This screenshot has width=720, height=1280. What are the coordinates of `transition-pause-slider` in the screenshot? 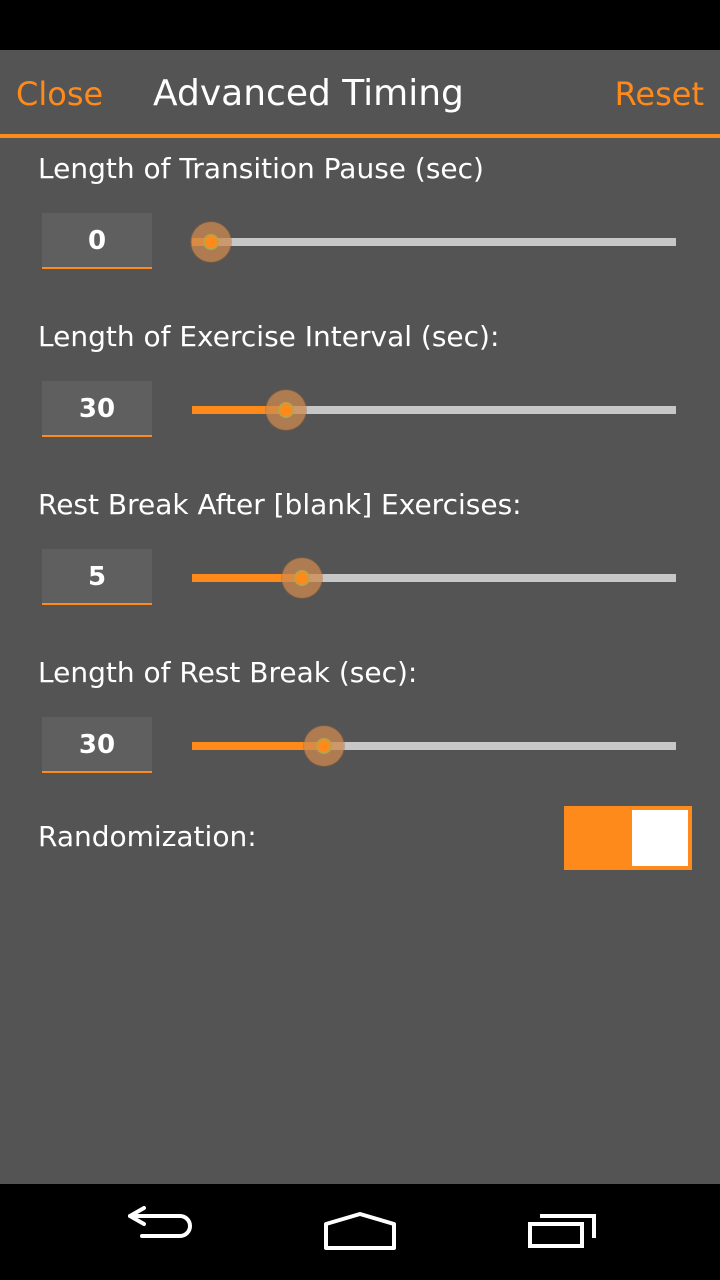 It's located at (433, 242).